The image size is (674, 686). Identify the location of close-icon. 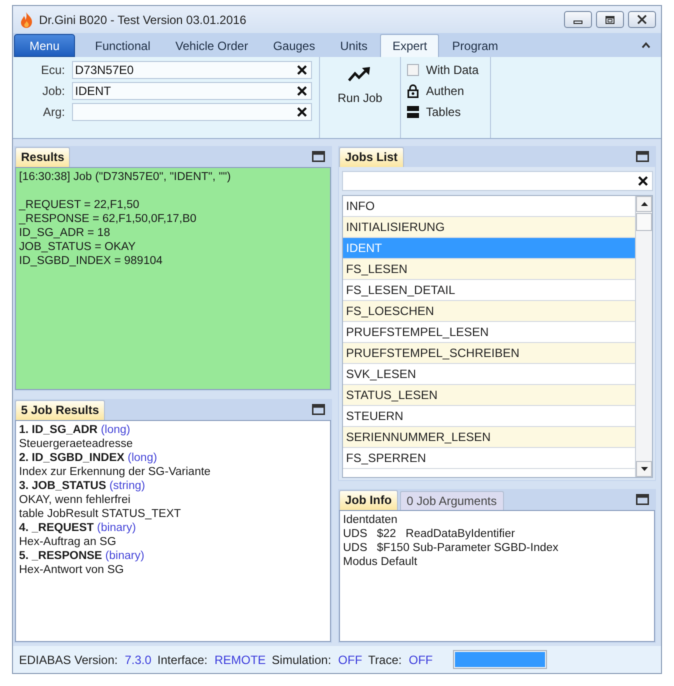
(642, 19).